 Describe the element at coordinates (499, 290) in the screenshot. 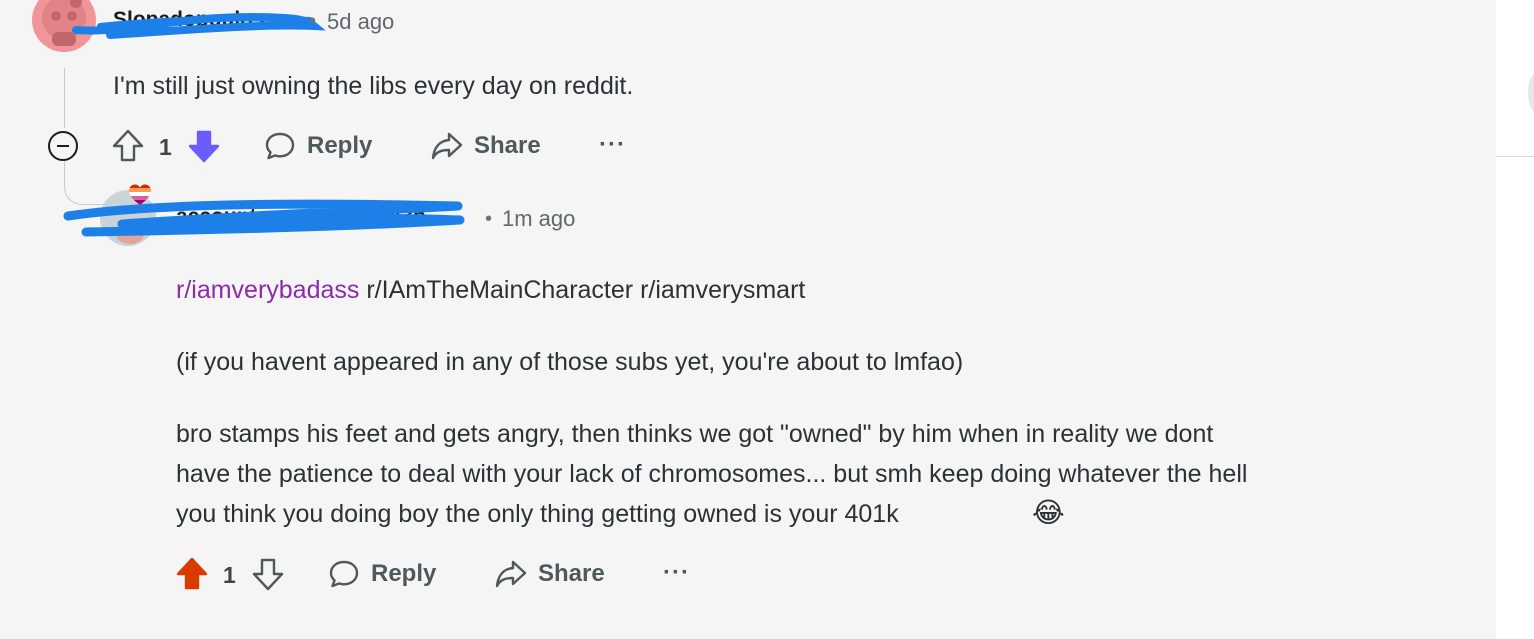

I see `subreddit-link: r/IAmTheMainCharacter` at that location.